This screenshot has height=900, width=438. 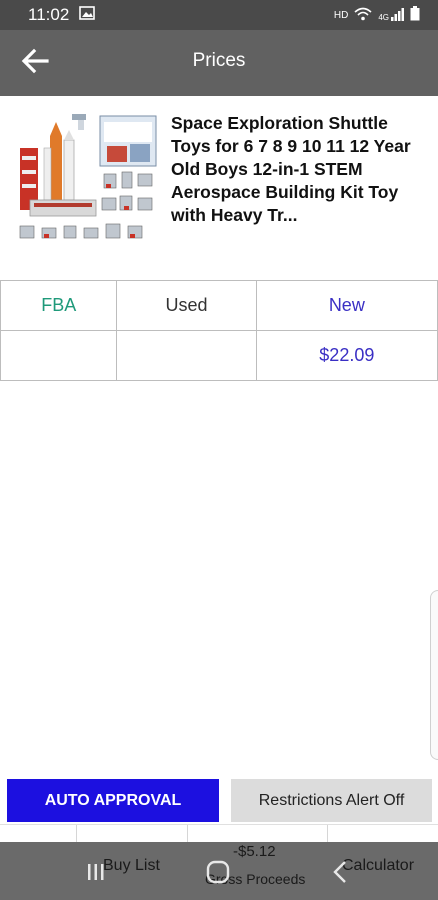 I want to click on status-icons: HD 4G, so click(x=377, y=15).